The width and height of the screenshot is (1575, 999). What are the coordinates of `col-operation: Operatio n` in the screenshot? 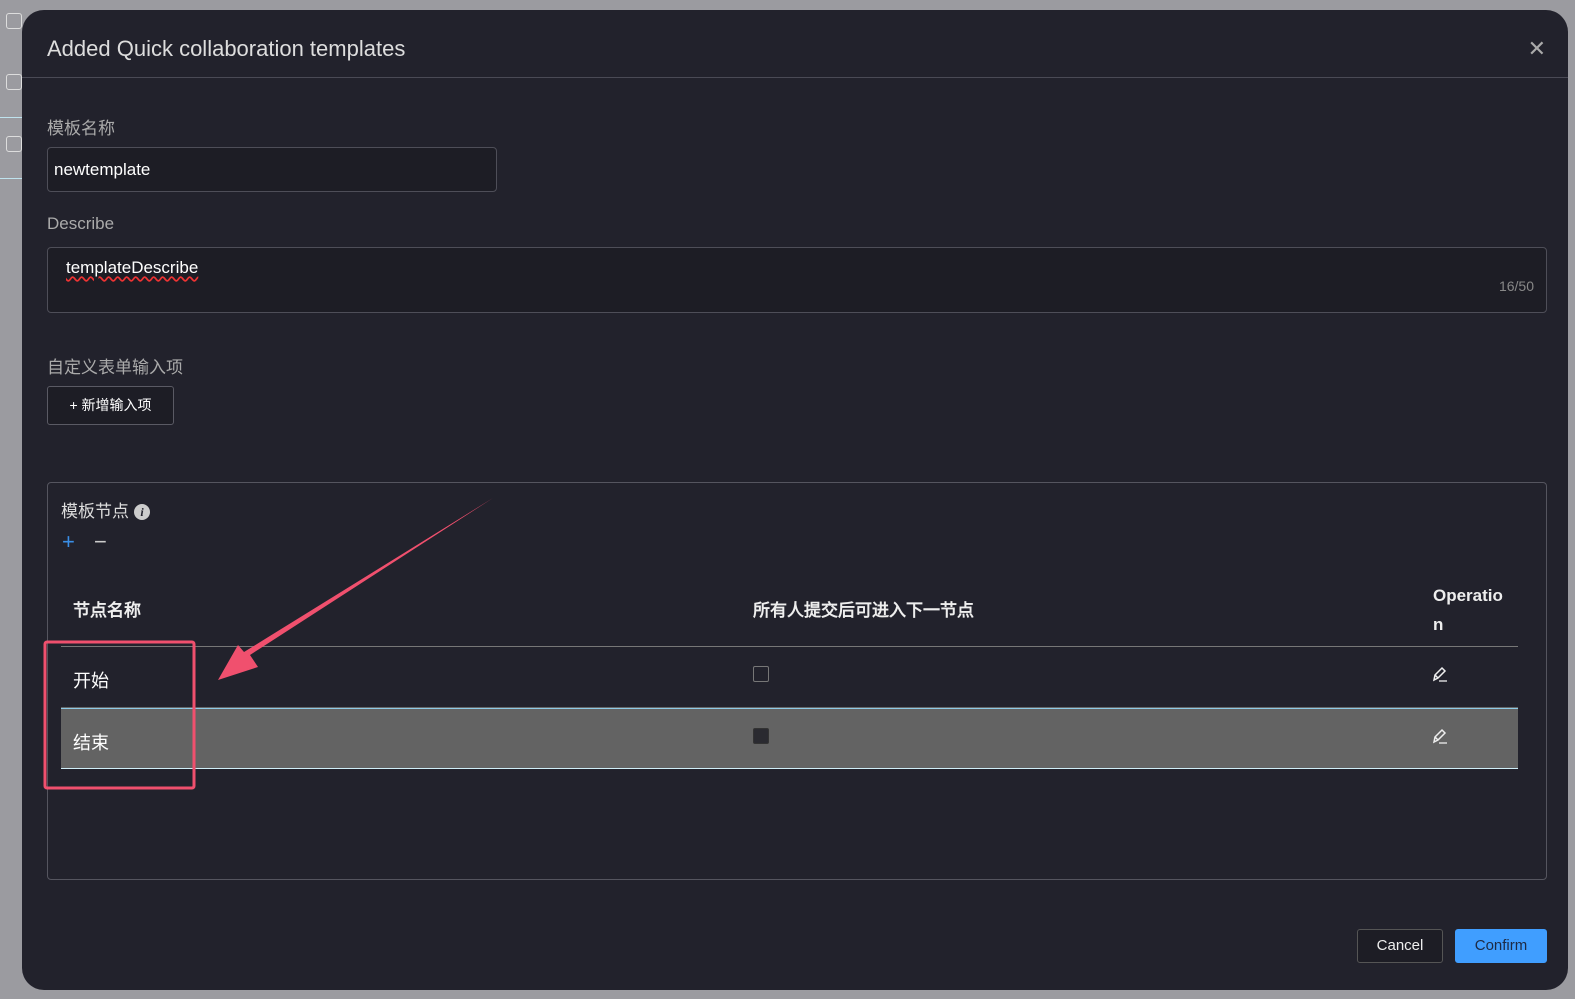 It's located at (1468, 610).